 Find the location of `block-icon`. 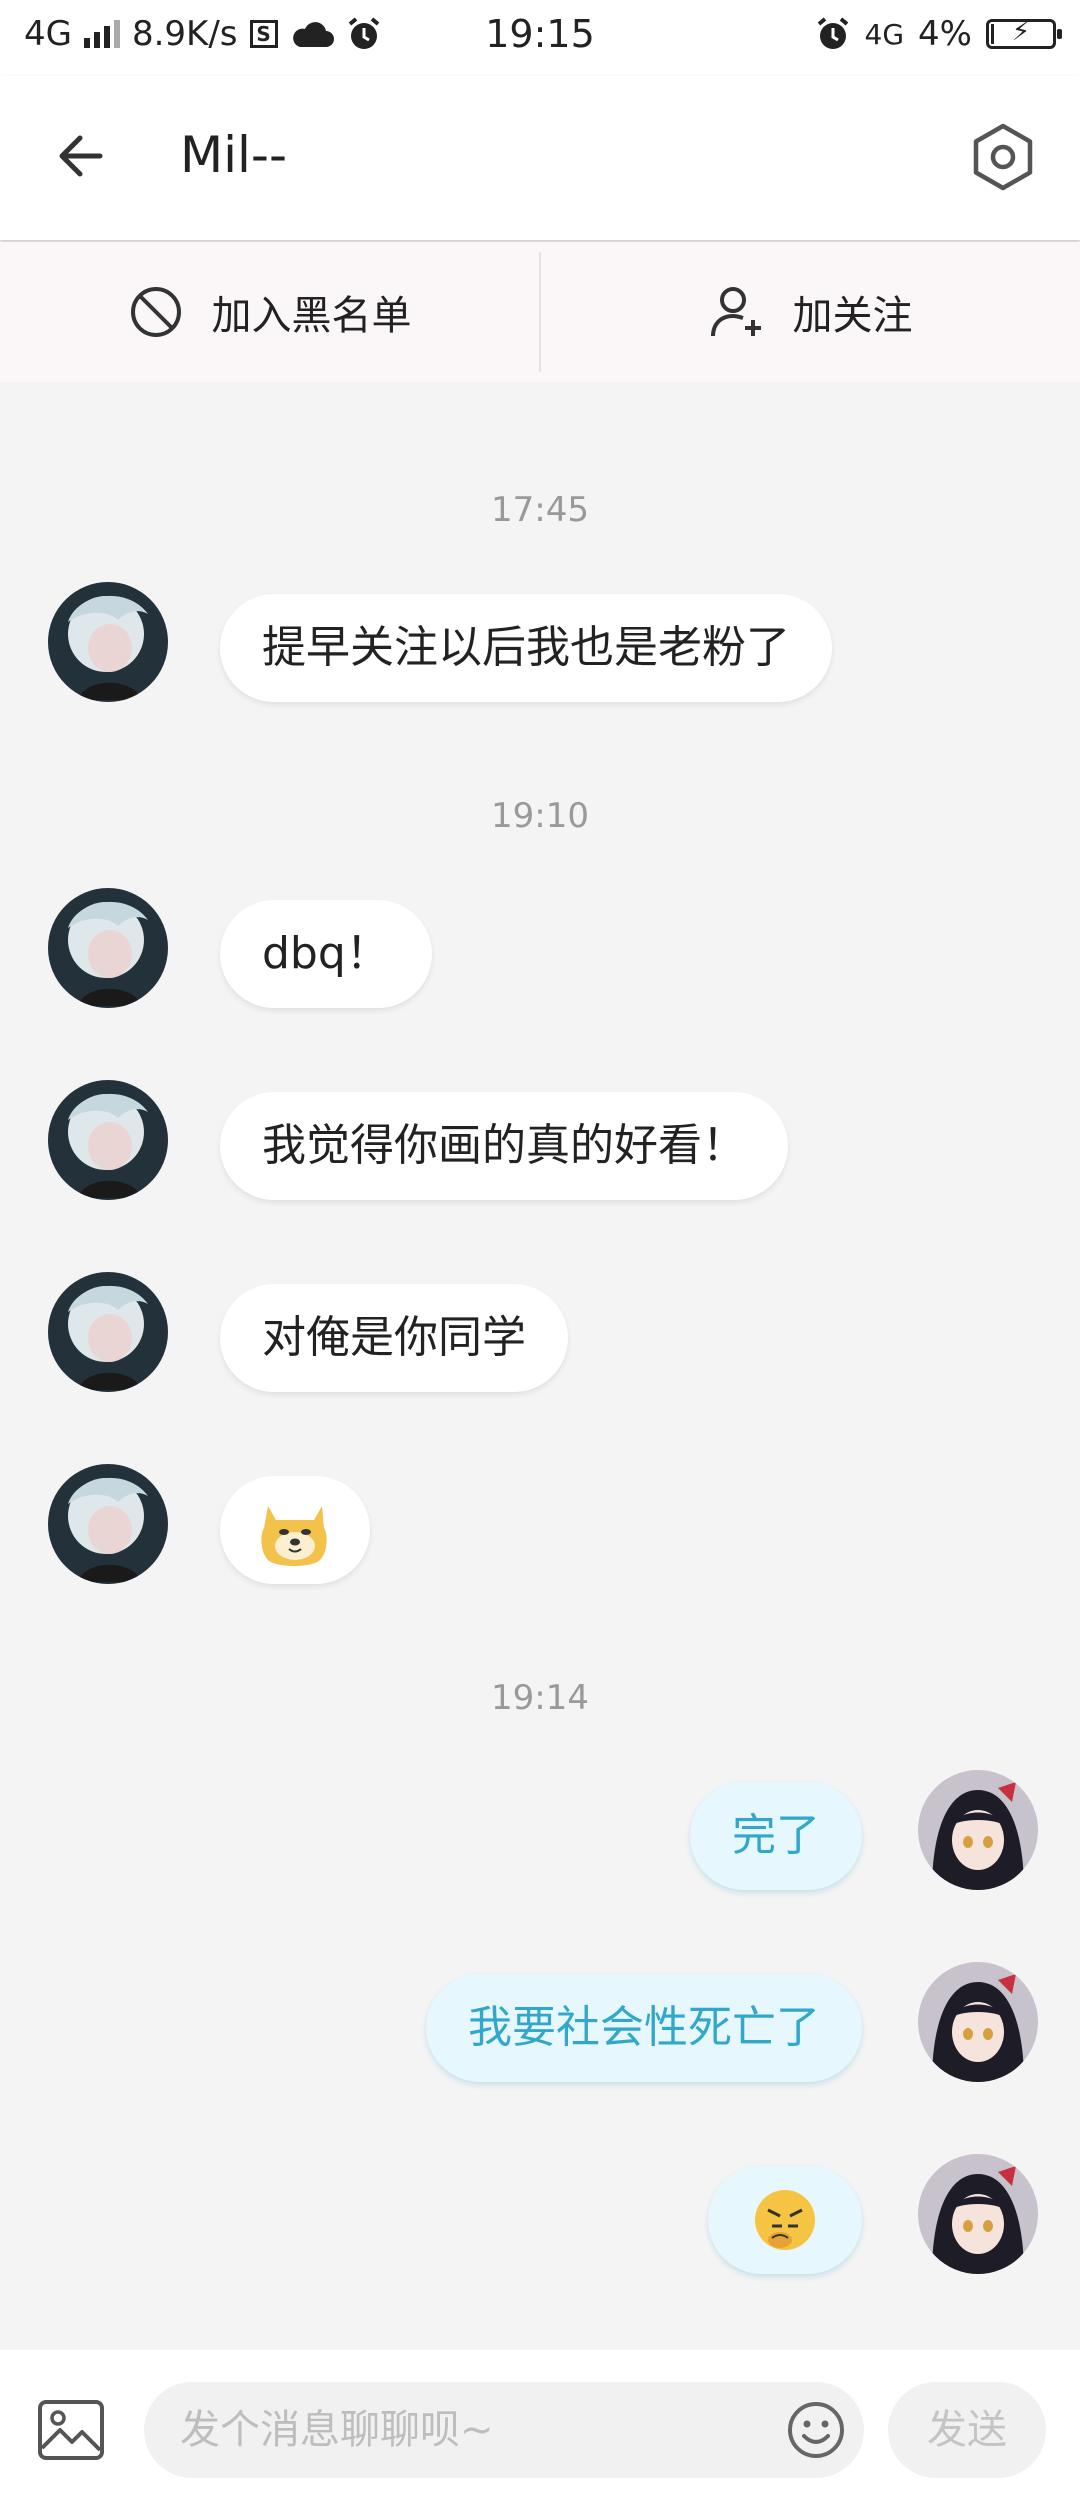

block-icon is located at coordinates (155, 312).